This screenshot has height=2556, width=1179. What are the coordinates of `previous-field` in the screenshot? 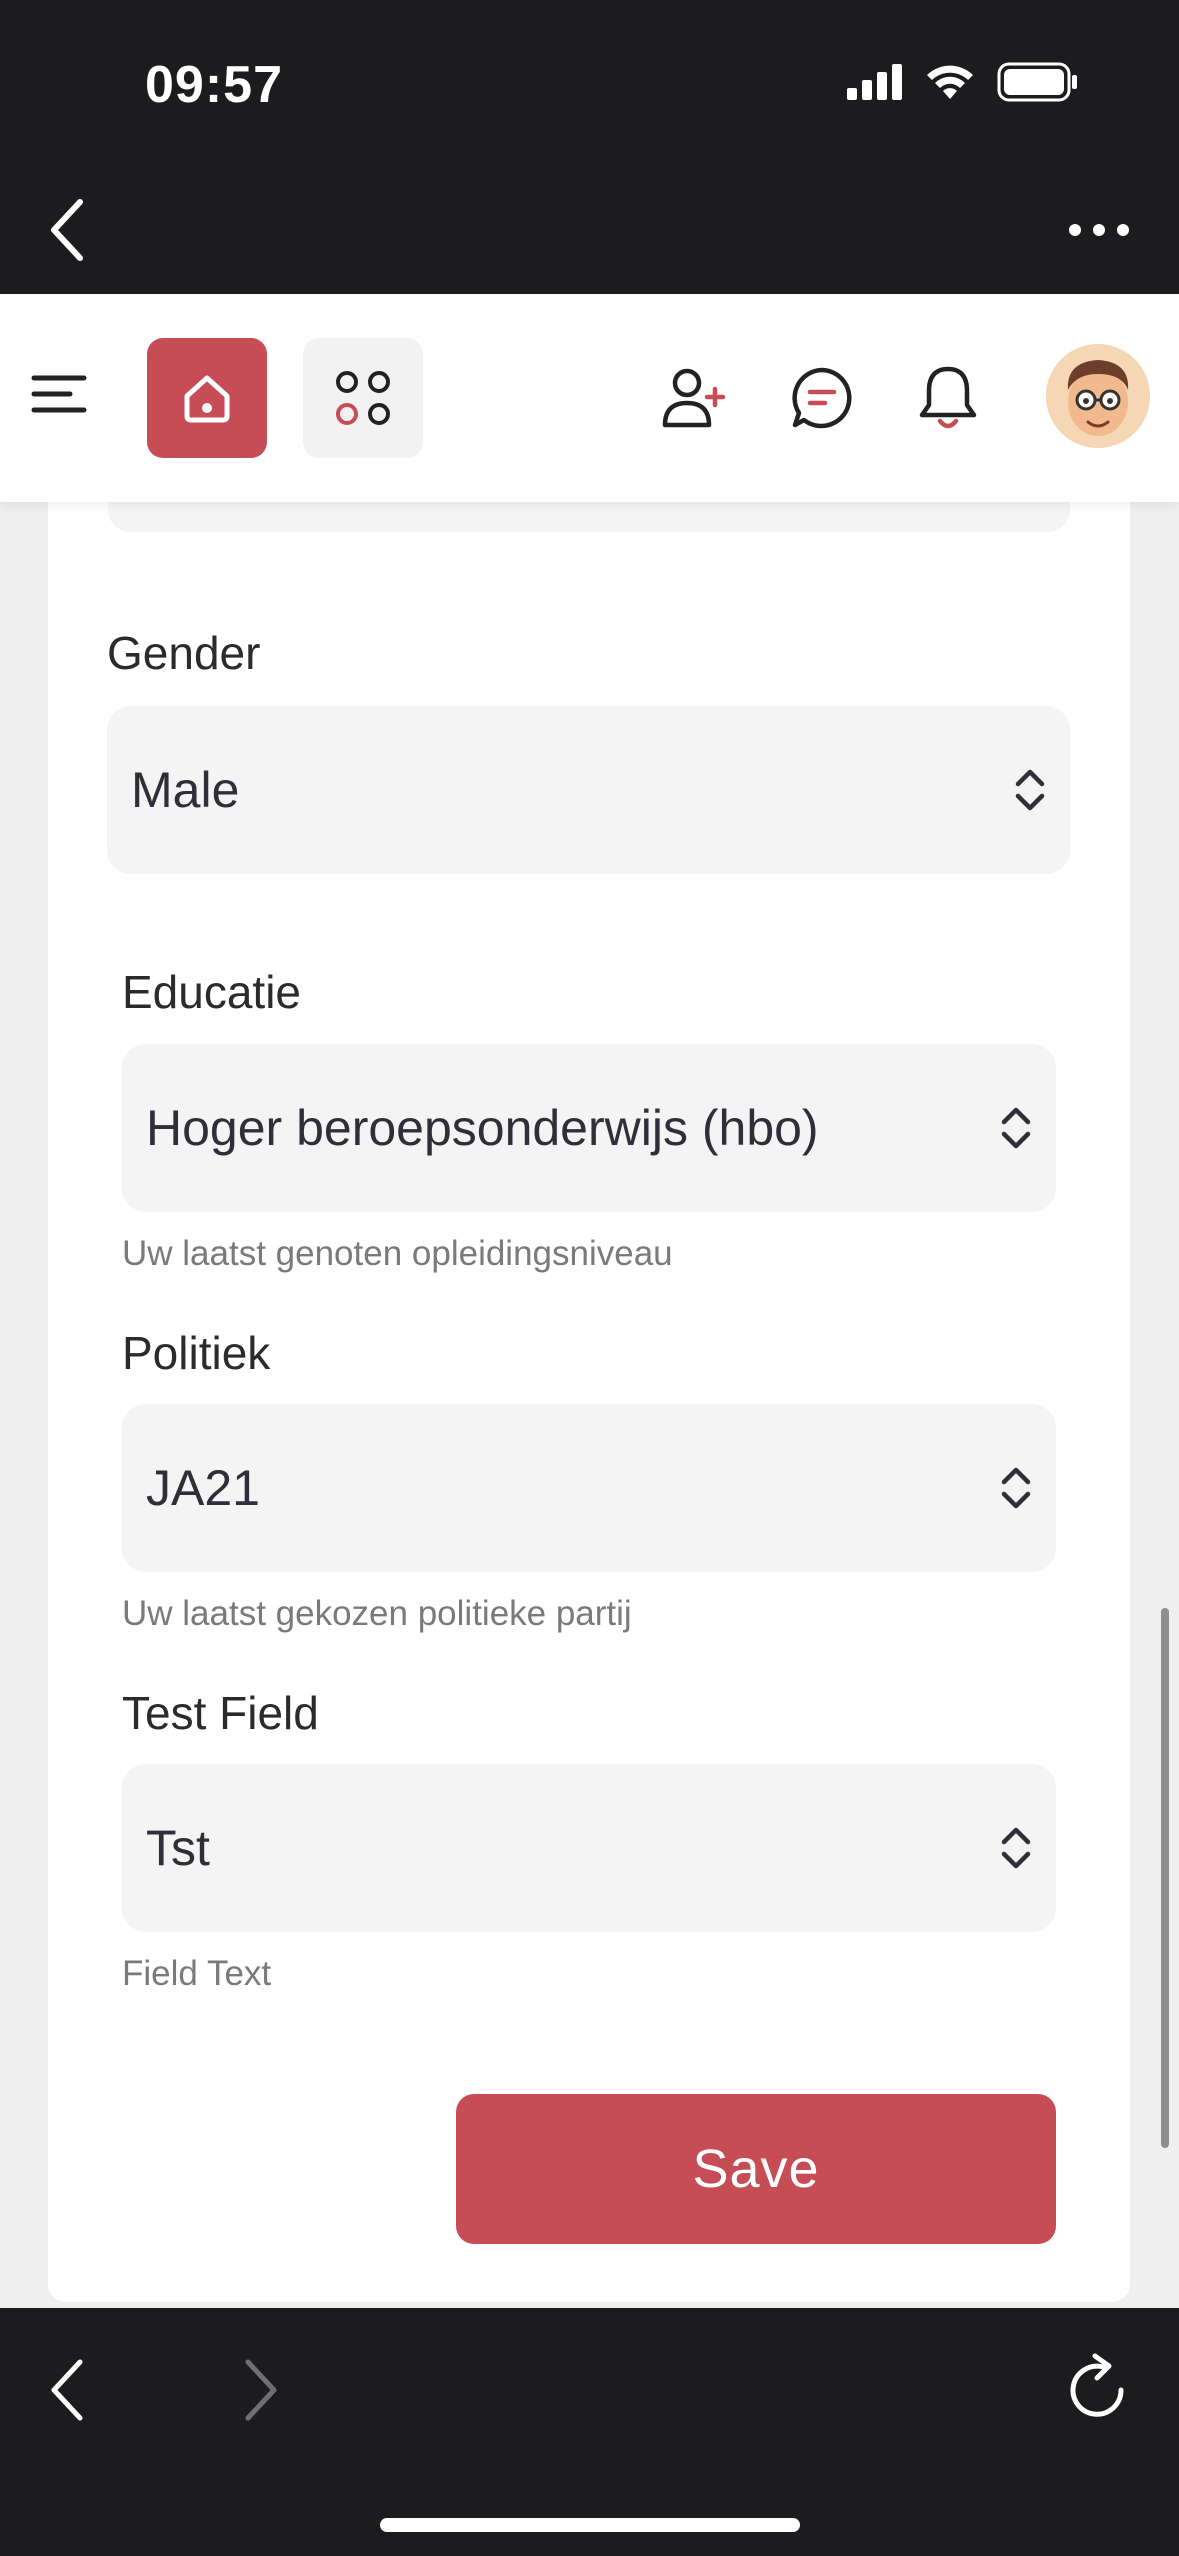 It's located at (589, 517).